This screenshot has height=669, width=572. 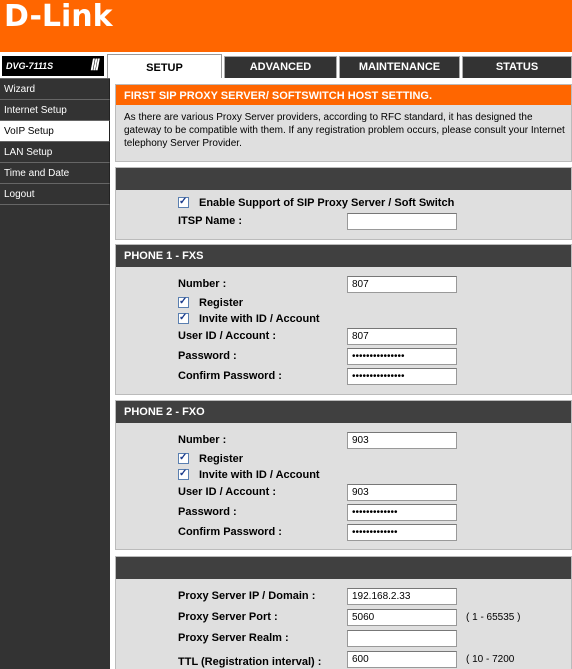 What do you see at coordinates (227, 492) in the screenshot?
I see `phone2-userid-label: User ID / Account :` at bounding box center [227, 492].